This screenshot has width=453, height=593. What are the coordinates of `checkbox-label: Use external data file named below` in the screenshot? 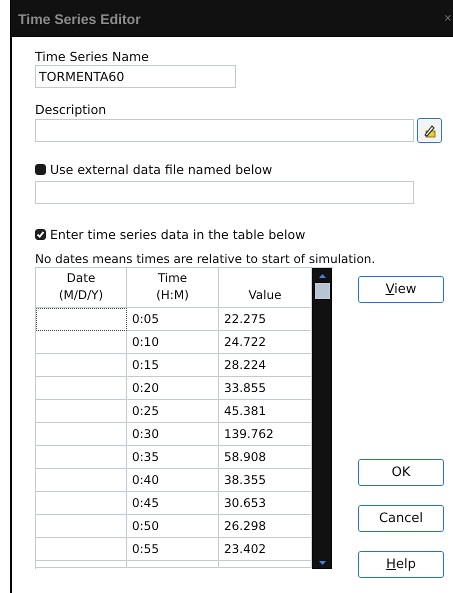 It's located at (161, 169).